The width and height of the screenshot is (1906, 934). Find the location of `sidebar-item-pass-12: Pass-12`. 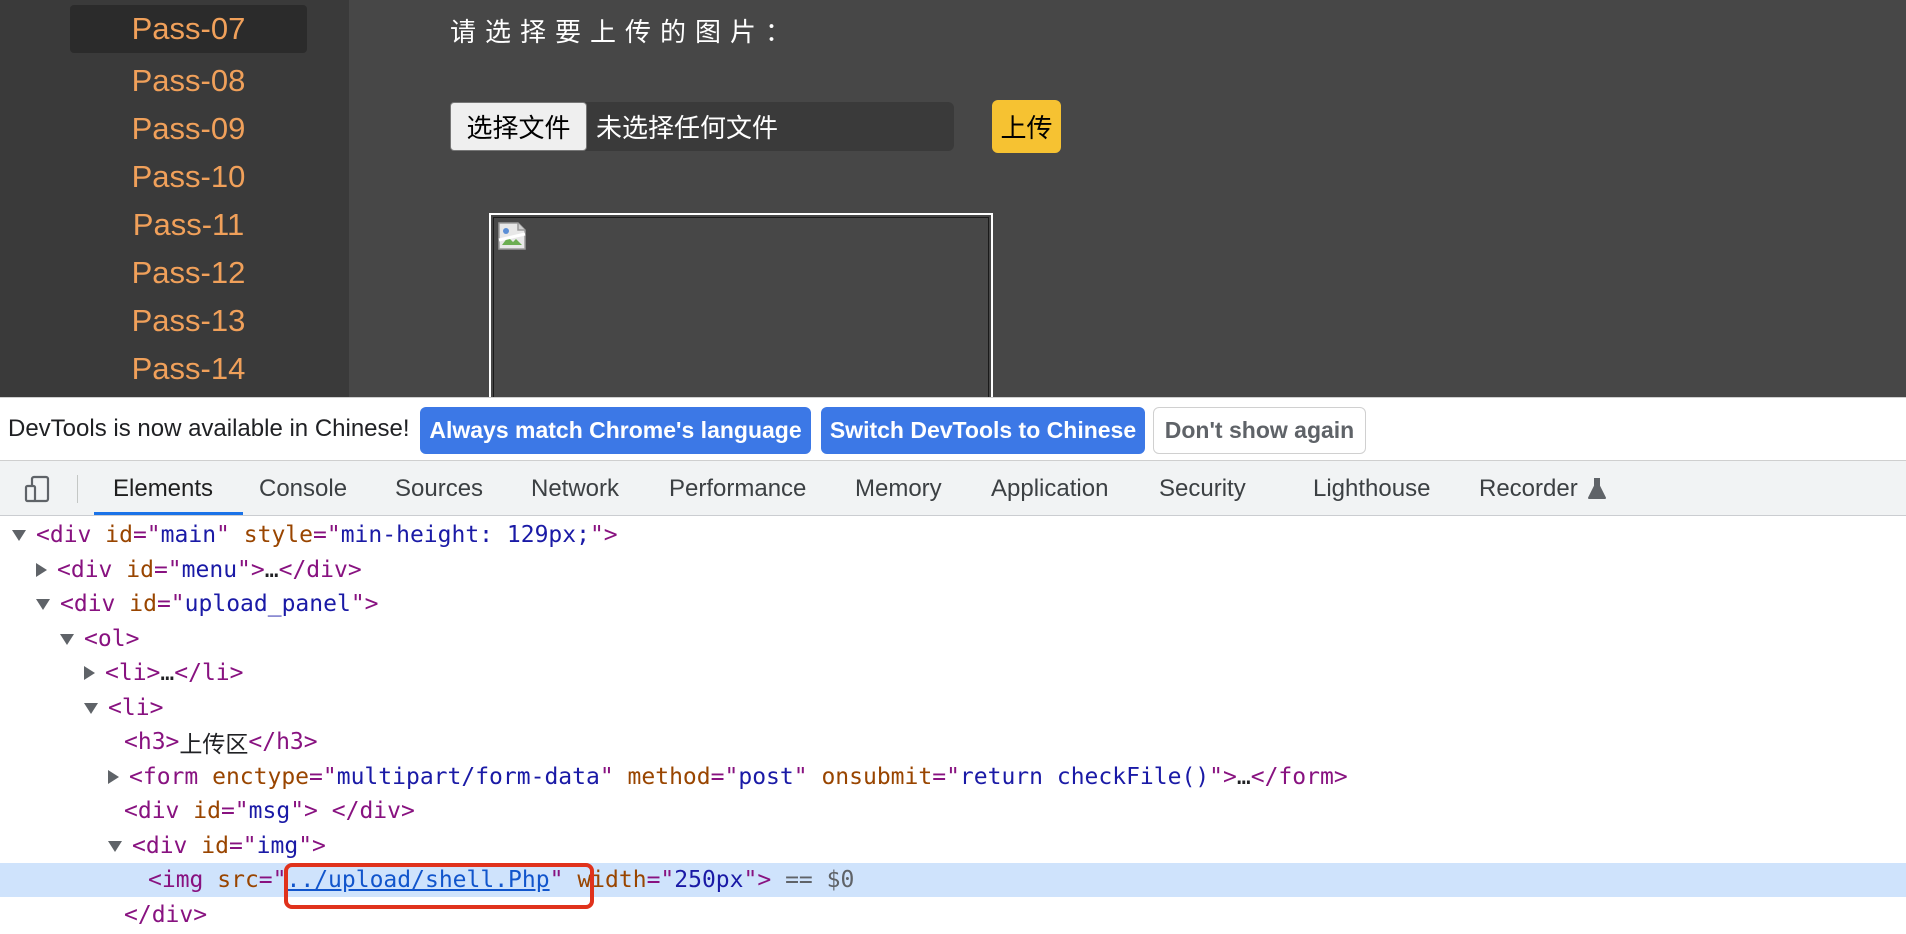

sidebar-item-pass-12: Pass-12 is located at coordinates (188, 273).